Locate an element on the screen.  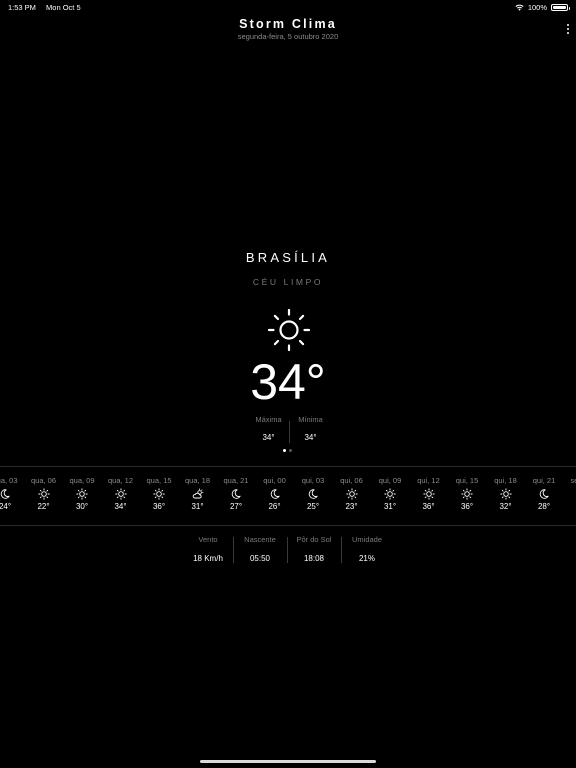
detail-label: Nascente is located at coordinates (260, 539).